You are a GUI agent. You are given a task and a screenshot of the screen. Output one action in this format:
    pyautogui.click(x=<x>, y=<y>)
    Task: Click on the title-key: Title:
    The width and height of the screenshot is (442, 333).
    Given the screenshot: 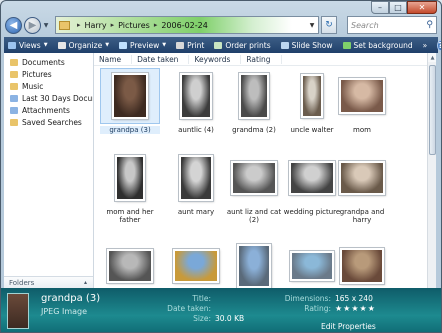 What is the action you would take?
    pyautogui.click(x=201, y=298)
    